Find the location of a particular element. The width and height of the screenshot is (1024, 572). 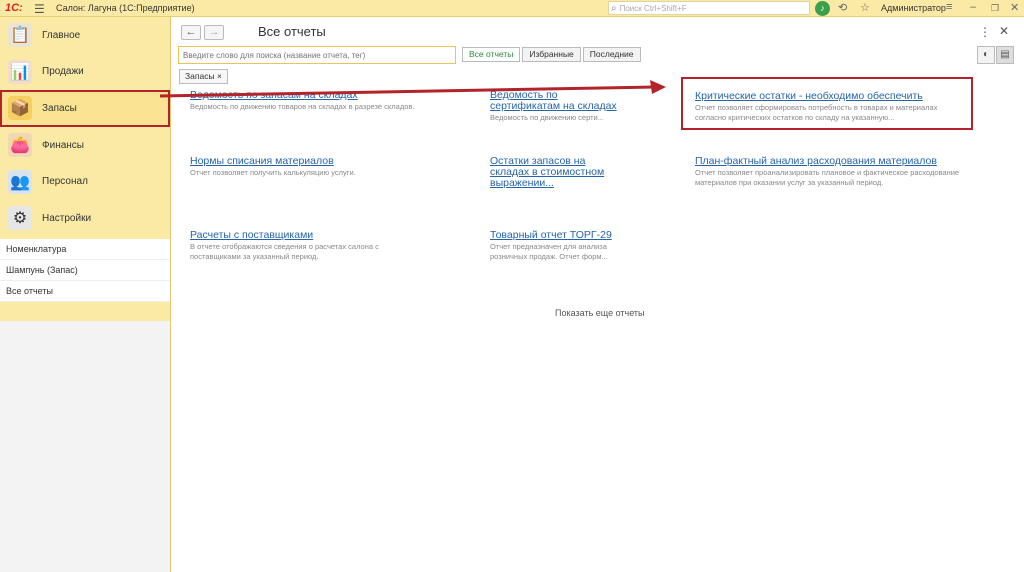

tab-recent: Последние is located at coordinates (611, 54).